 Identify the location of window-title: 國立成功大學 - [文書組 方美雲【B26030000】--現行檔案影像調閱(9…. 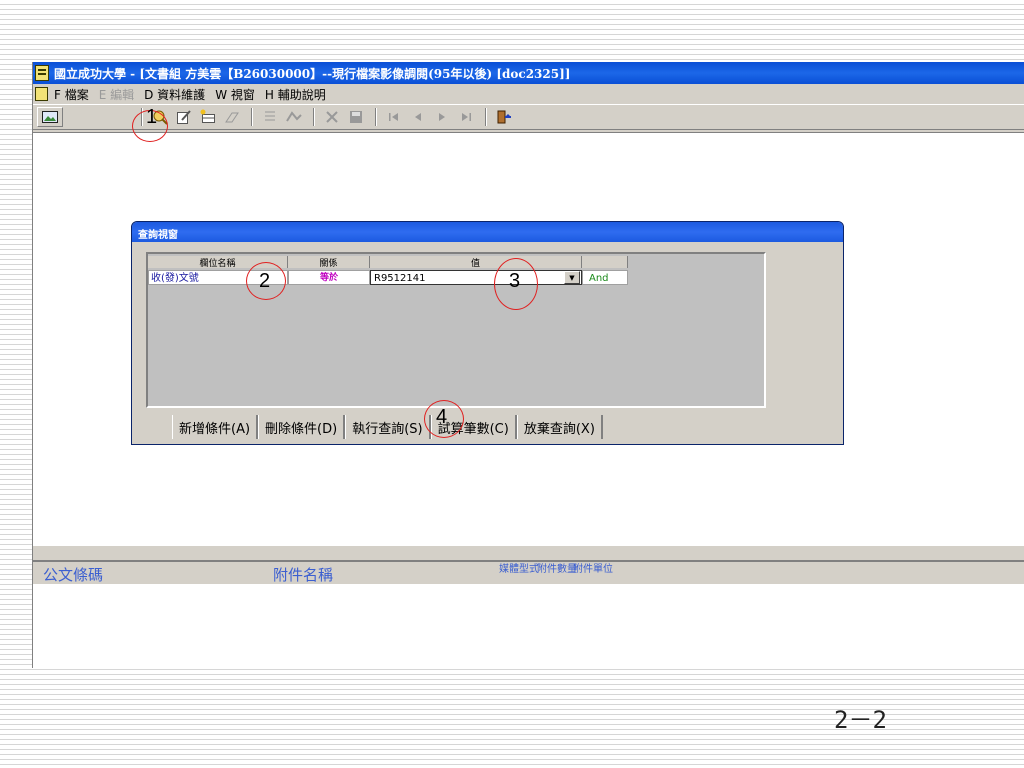
(312, 73).